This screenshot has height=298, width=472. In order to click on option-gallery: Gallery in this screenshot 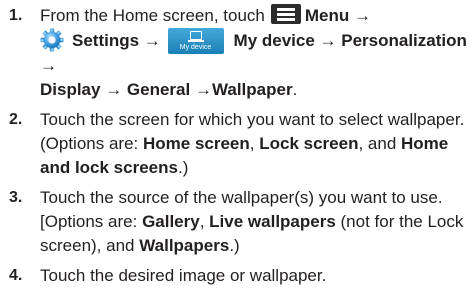, I will do `click(171, 221)`.